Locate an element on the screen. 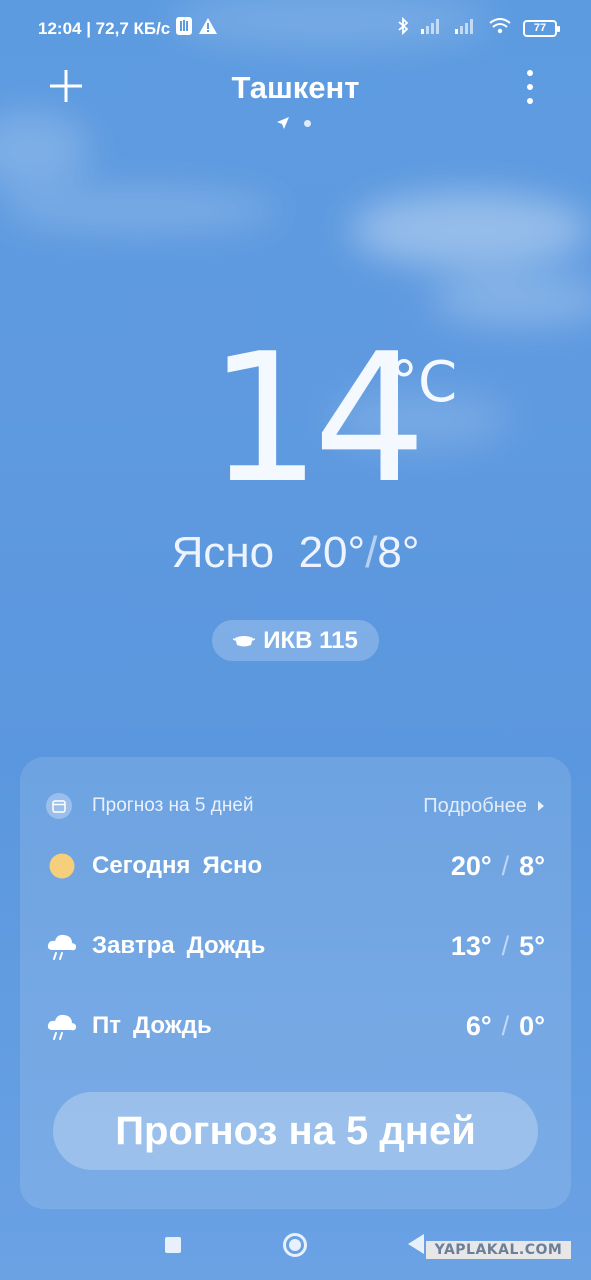 Image resolution: width=591 pixels, height=1280 pixels. current-condition: Ясно is located at coordinates (223, 552).